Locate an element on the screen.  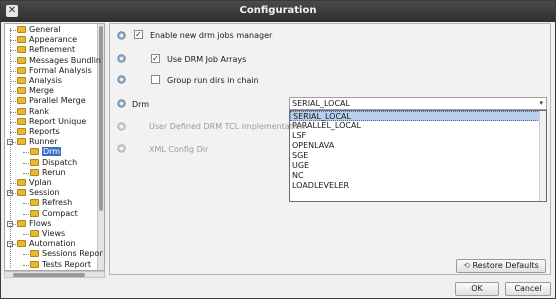
tree-item: Session is located at coordinates (38, 193).